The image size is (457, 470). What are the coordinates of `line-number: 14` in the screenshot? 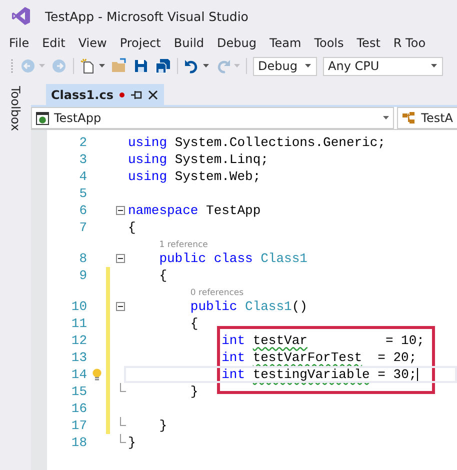 It's located at (78, 374).